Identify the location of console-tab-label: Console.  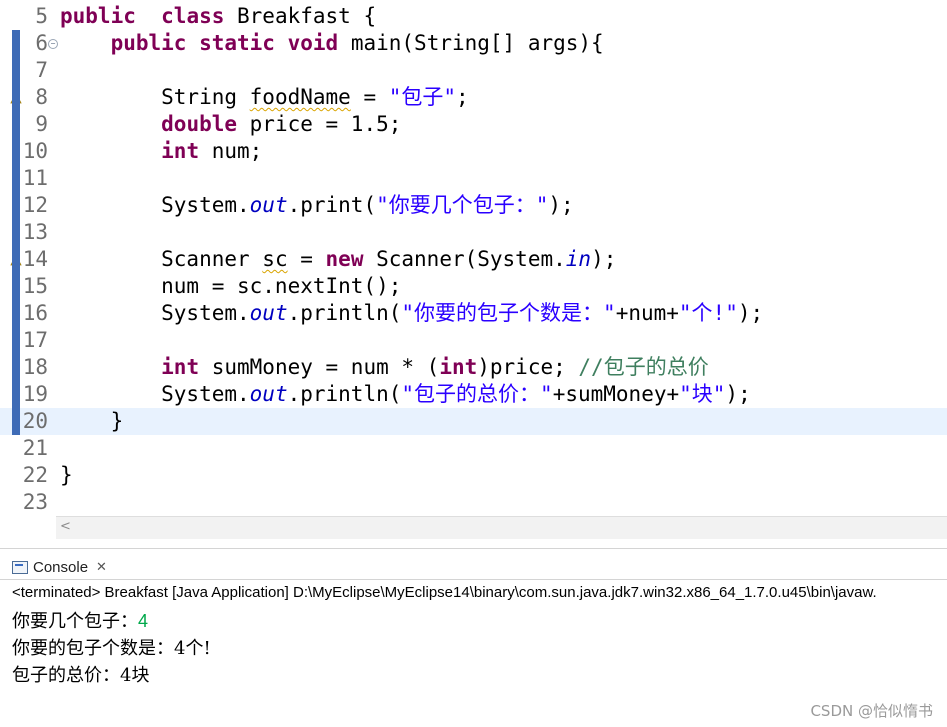
(61, 567).